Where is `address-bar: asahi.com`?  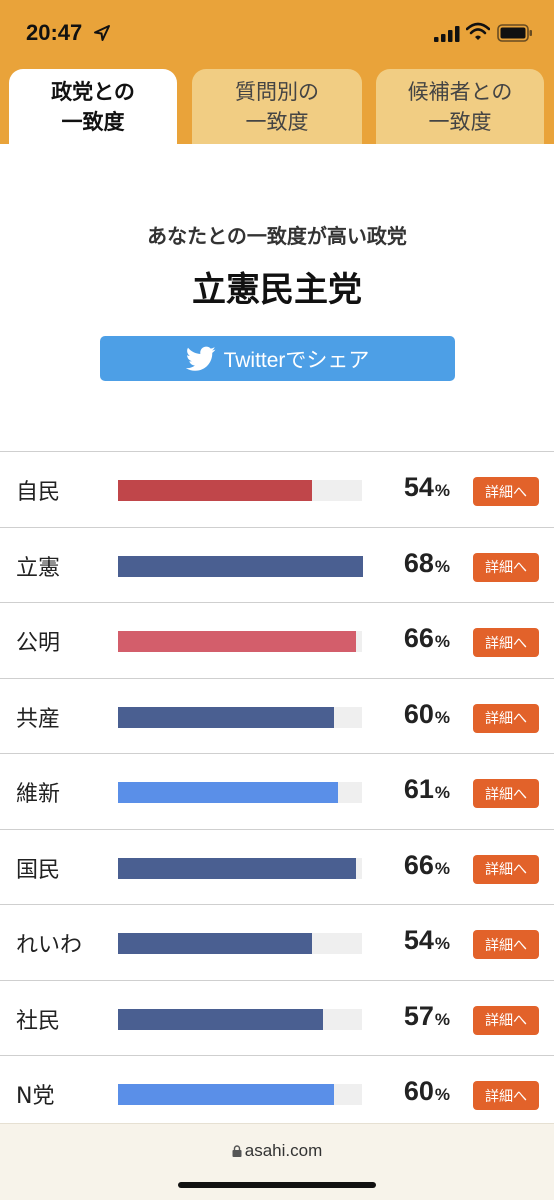
address-bar: asahi.com is located at coordinates (277, 1151).